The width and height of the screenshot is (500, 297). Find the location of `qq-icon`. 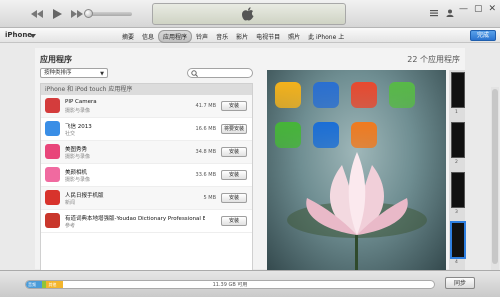

qq-icon is located at coordinates (326, 95).